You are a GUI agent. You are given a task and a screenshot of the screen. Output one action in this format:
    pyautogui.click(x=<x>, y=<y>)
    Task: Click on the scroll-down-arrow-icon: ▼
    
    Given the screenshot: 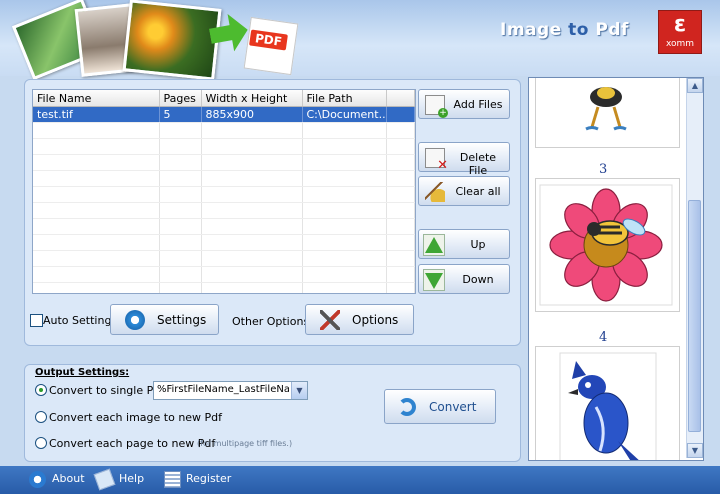 What is the action you would take?
    pyautogui.click(x=695, y=450)
    